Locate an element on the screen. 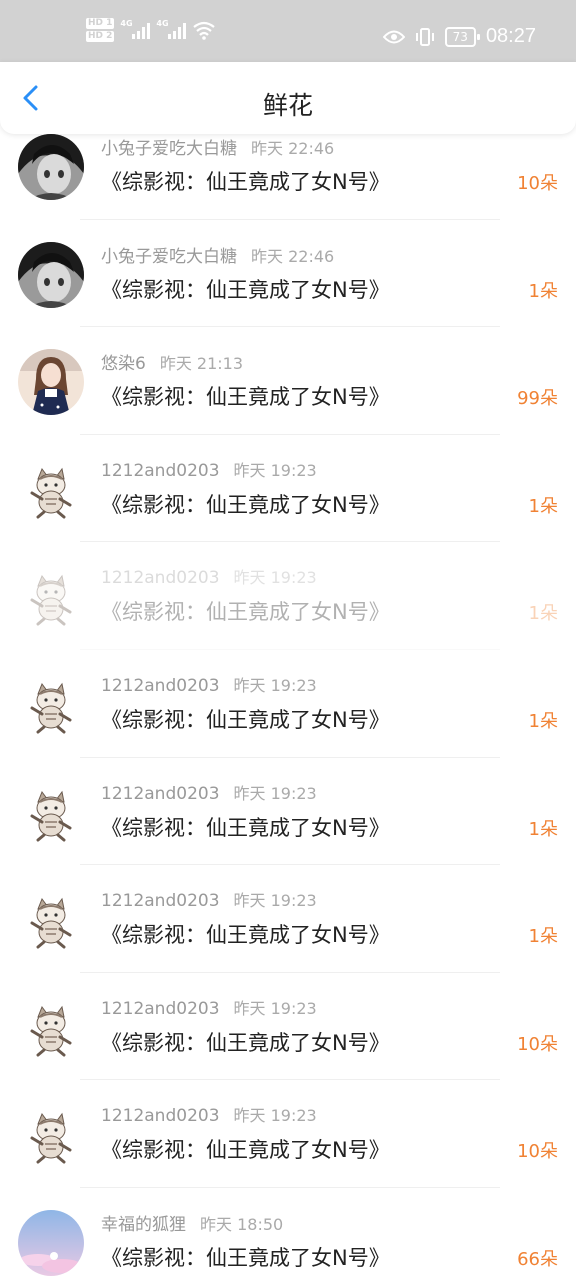  sender-name: 悠染6 is located at coordinates (123, 364).